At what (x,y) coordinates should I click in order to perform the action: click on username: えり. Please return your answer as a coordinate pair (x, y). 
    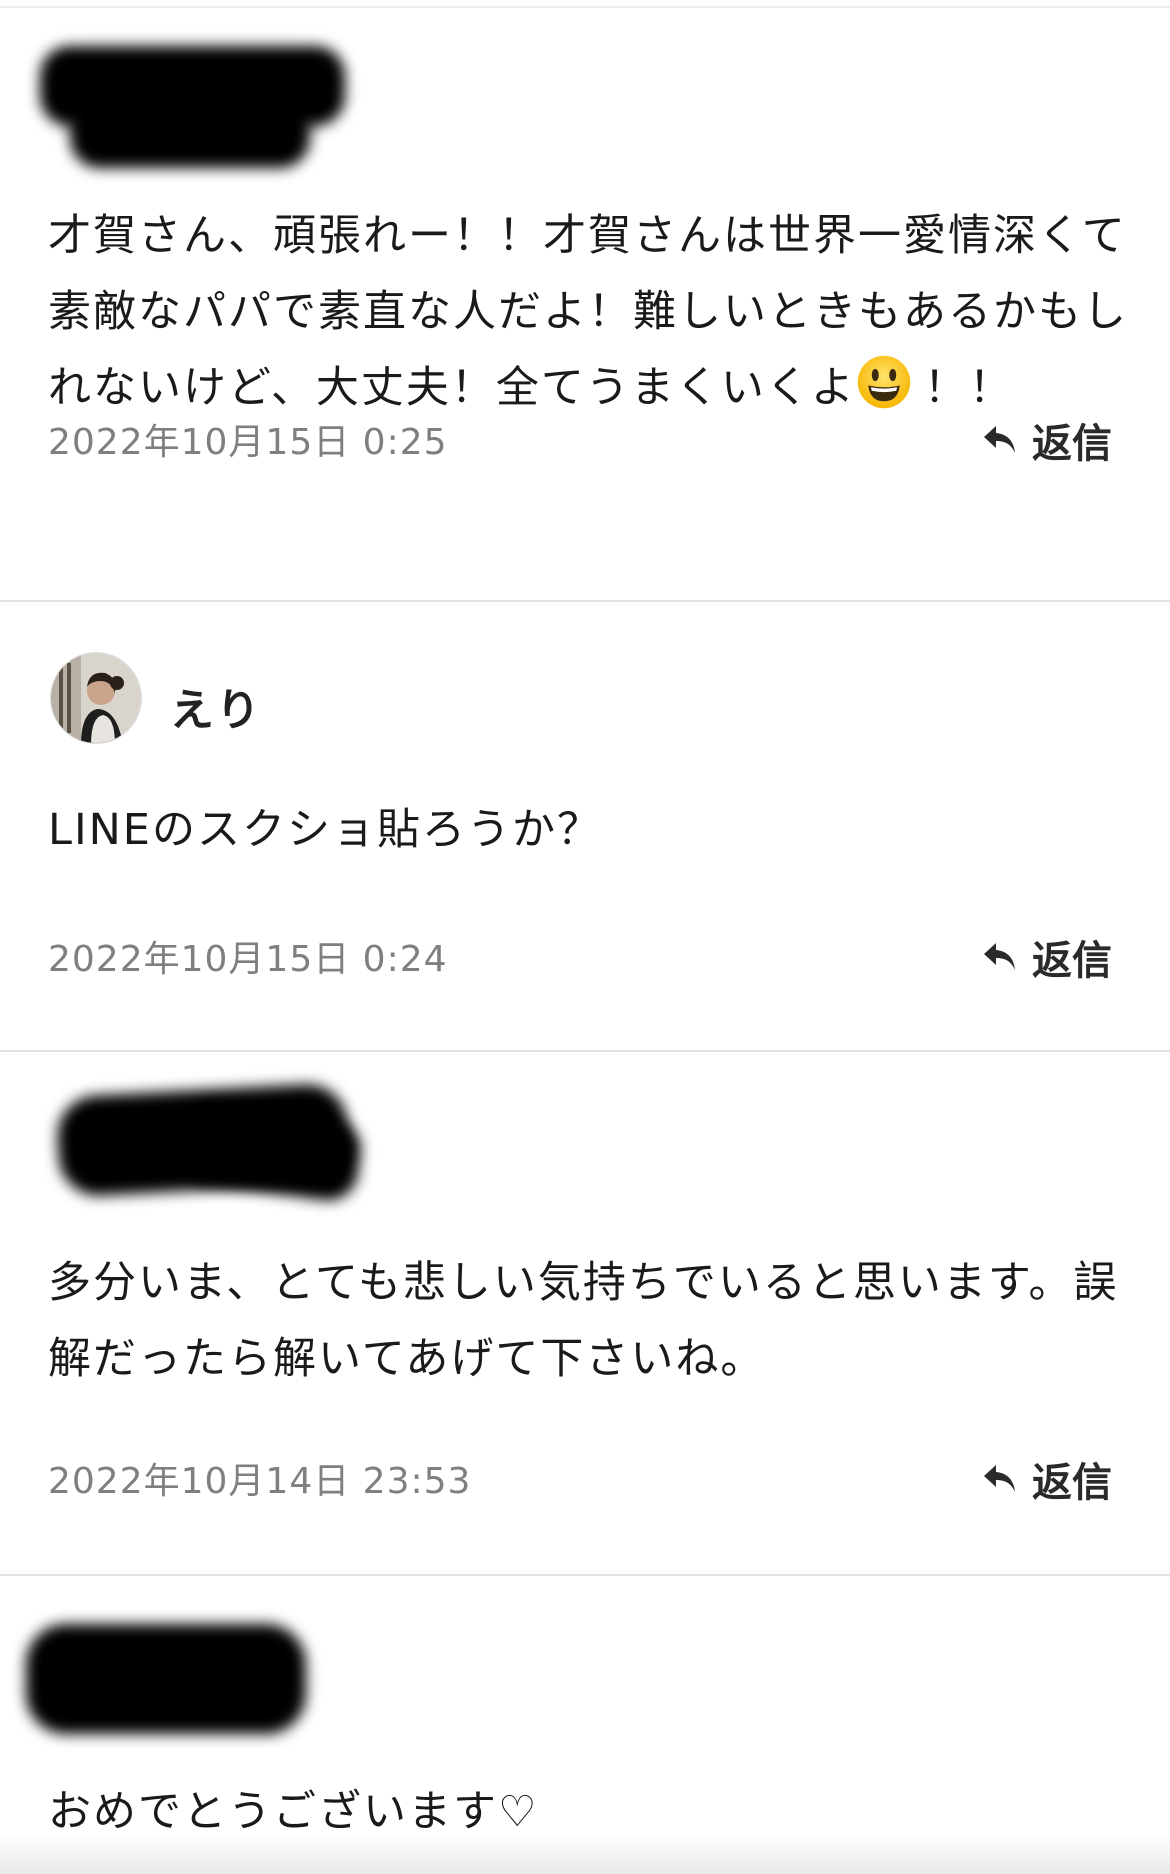
    Looking at the image, I should click on (216, 706).